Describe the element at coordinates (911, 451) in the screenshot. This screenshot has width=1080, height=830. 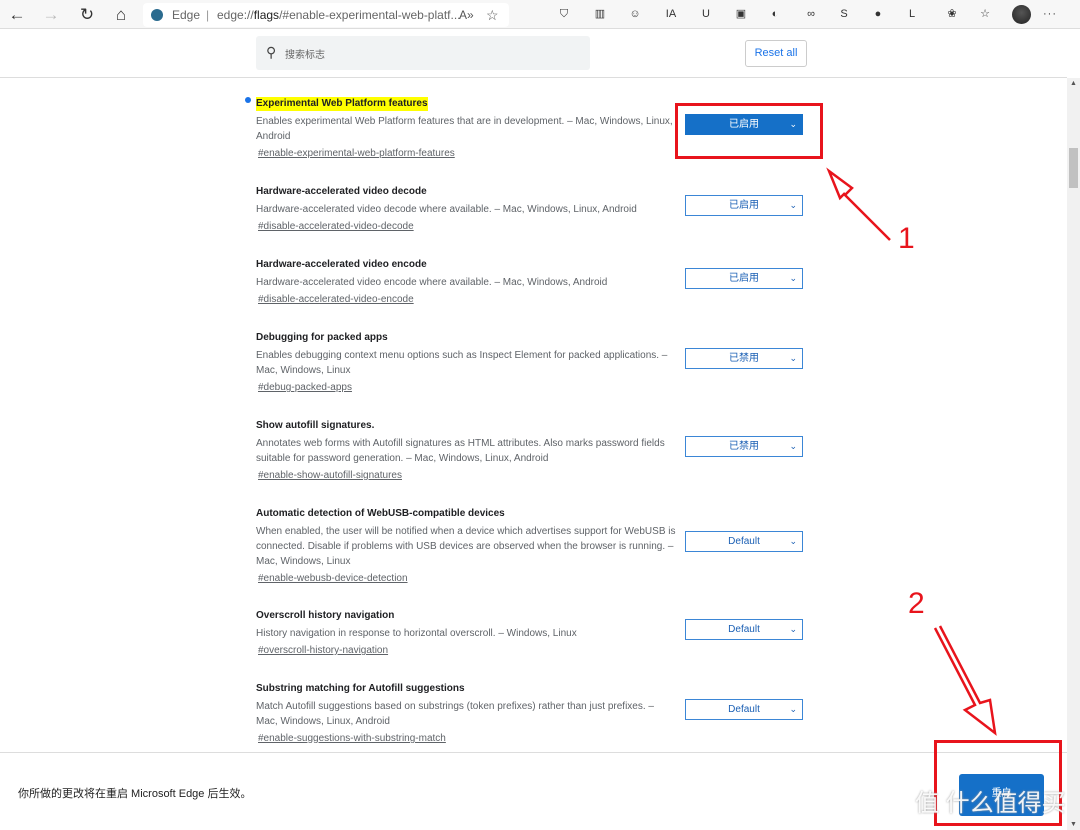
I see `annotation-arrows` at that location.